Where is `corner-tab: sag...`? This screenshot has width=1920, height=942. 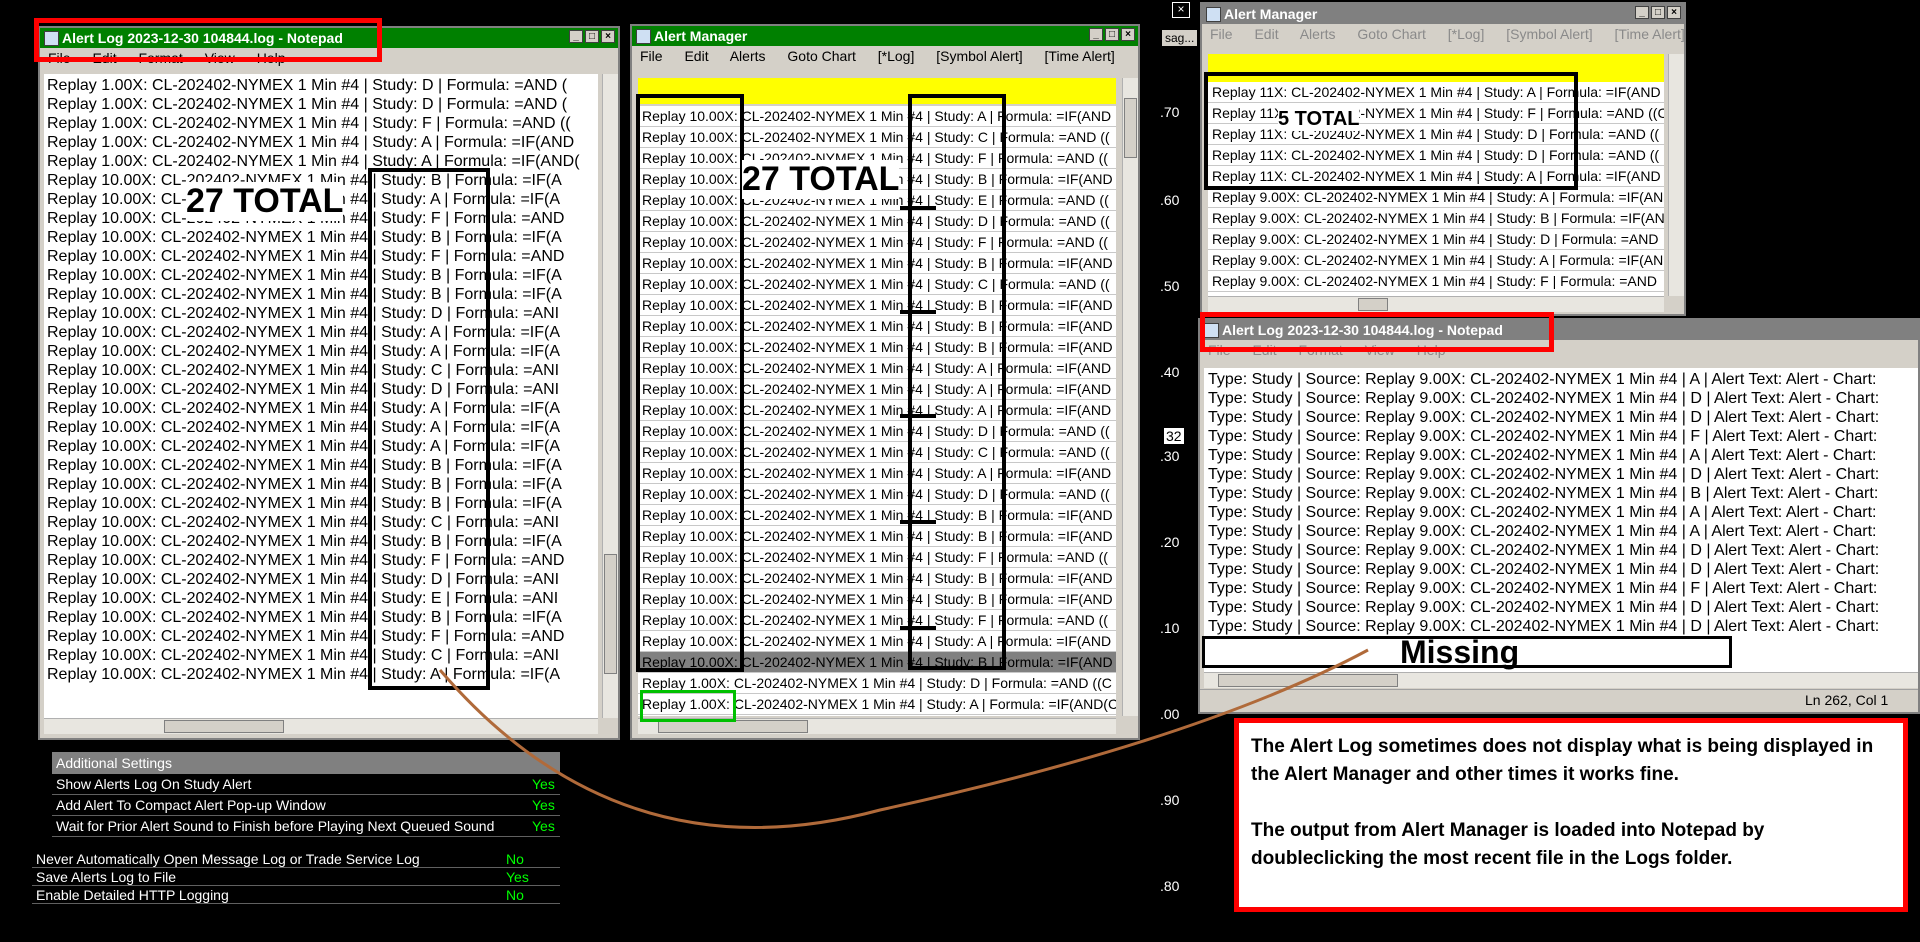 corner-tab: sag... is located at coordinates (1180, 38).